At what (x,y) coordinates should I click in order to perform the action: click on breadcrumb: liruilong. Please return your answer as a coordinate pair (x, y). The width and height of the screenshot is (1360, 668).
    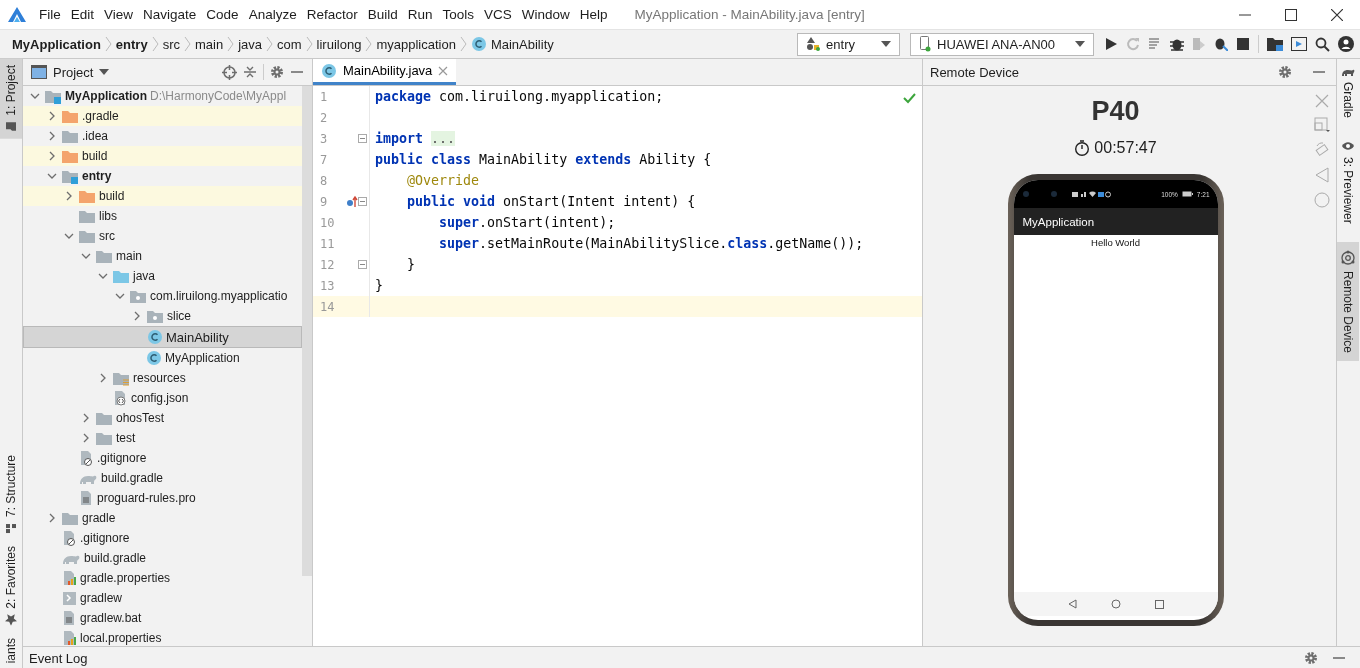
    Looking at the image, I should click on (339, 44).